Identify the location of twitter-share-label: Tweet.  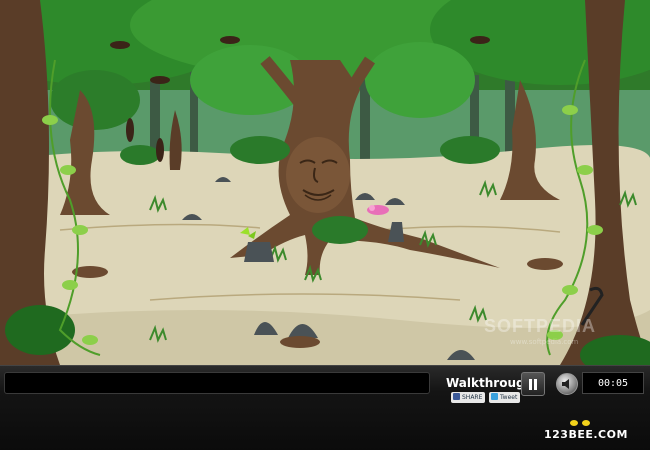
(509, 397).